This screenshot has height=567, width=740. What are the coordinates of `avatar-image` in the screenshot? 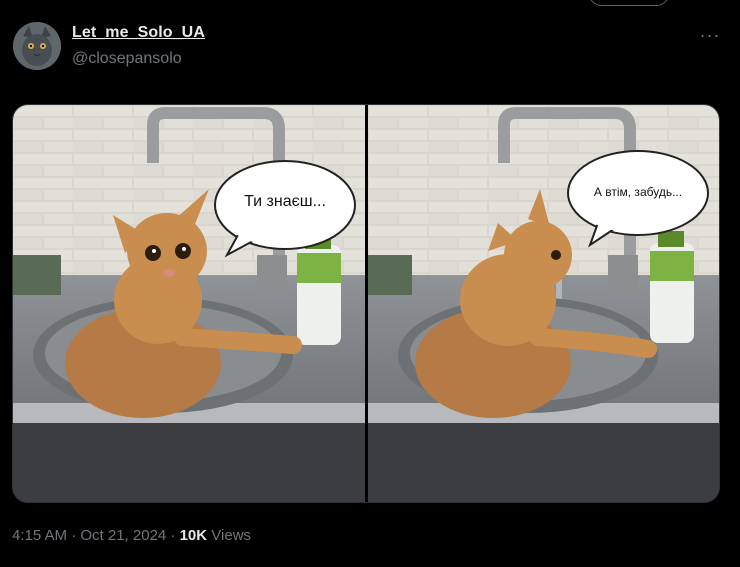 It's located at (37, 46).